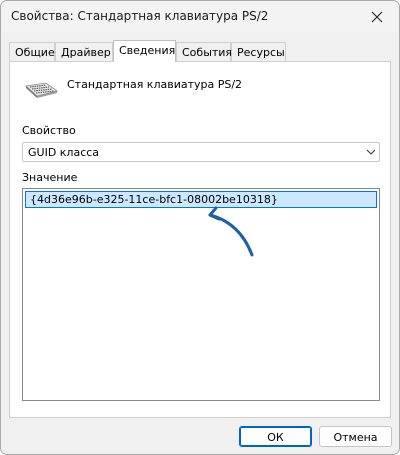  I want to click on tab-details: Сведения, so click(144, 51).